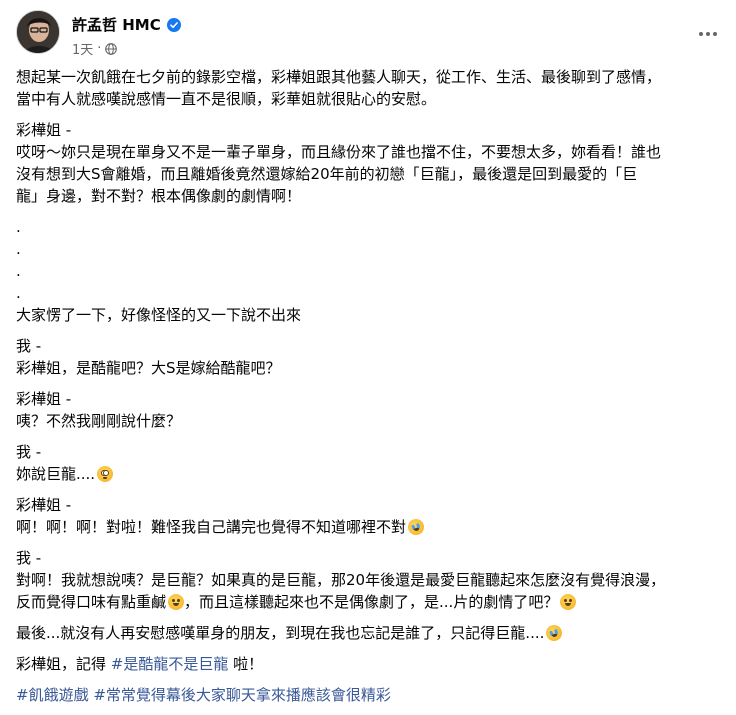 Image resolution: width=736 pixels, height=715 pixels. I want to click on post-meta: 1天 ·, so click(95, 48).